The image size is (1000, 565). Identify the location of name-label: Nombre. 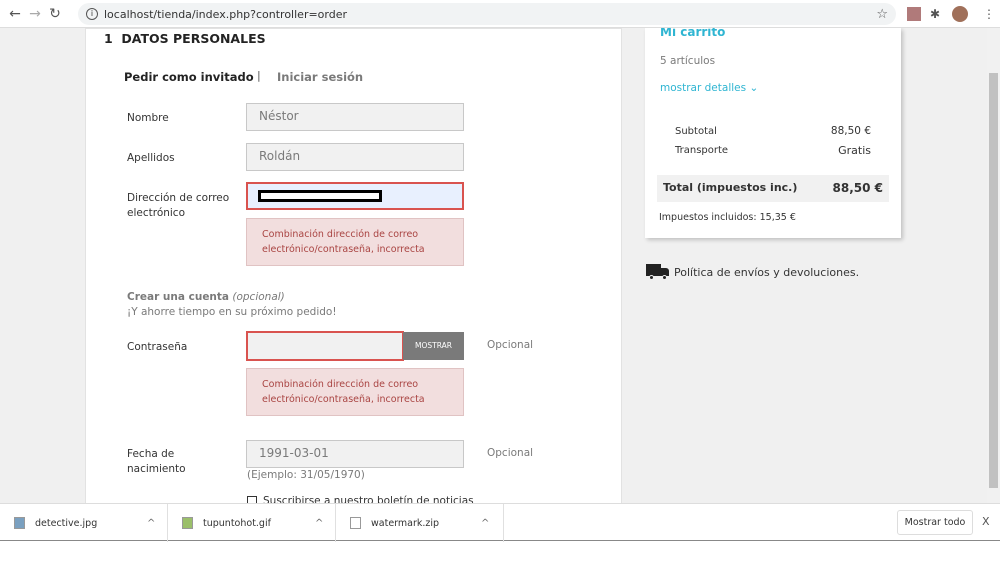
(148, 118).